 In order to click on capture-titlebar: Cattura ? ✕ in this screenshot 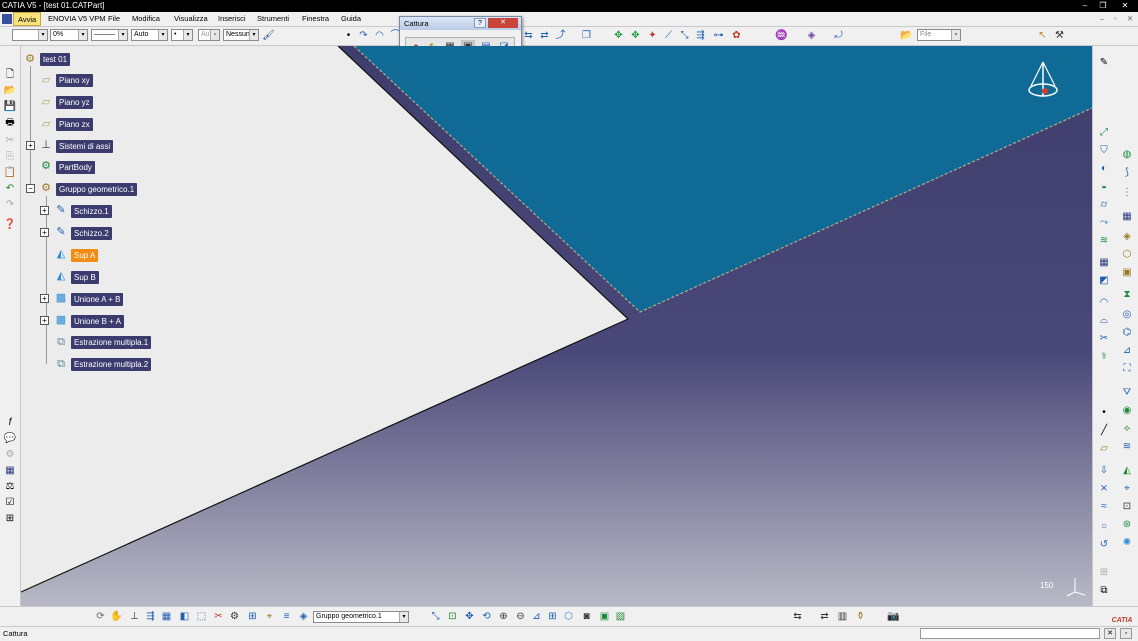, I will do `click(460, 23)`.